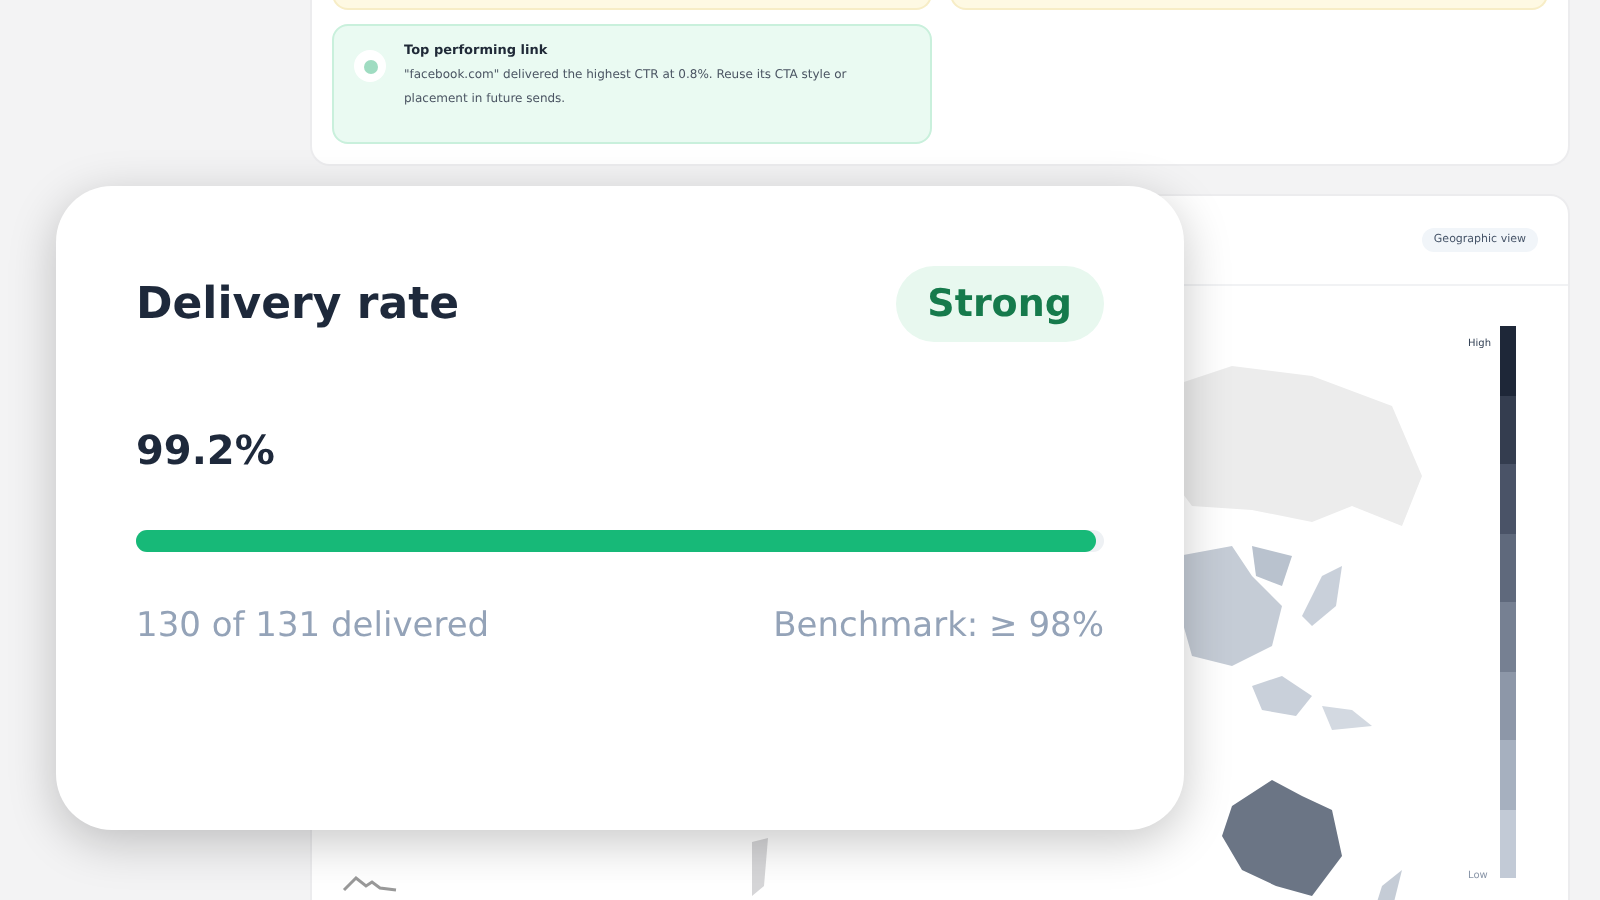 The image size is (1600, 900). What do you see at coordinates (313, 626) in the screenshot?
I see `delivered-count: 130 of 131 delivered` at bounding box center [313, 626].